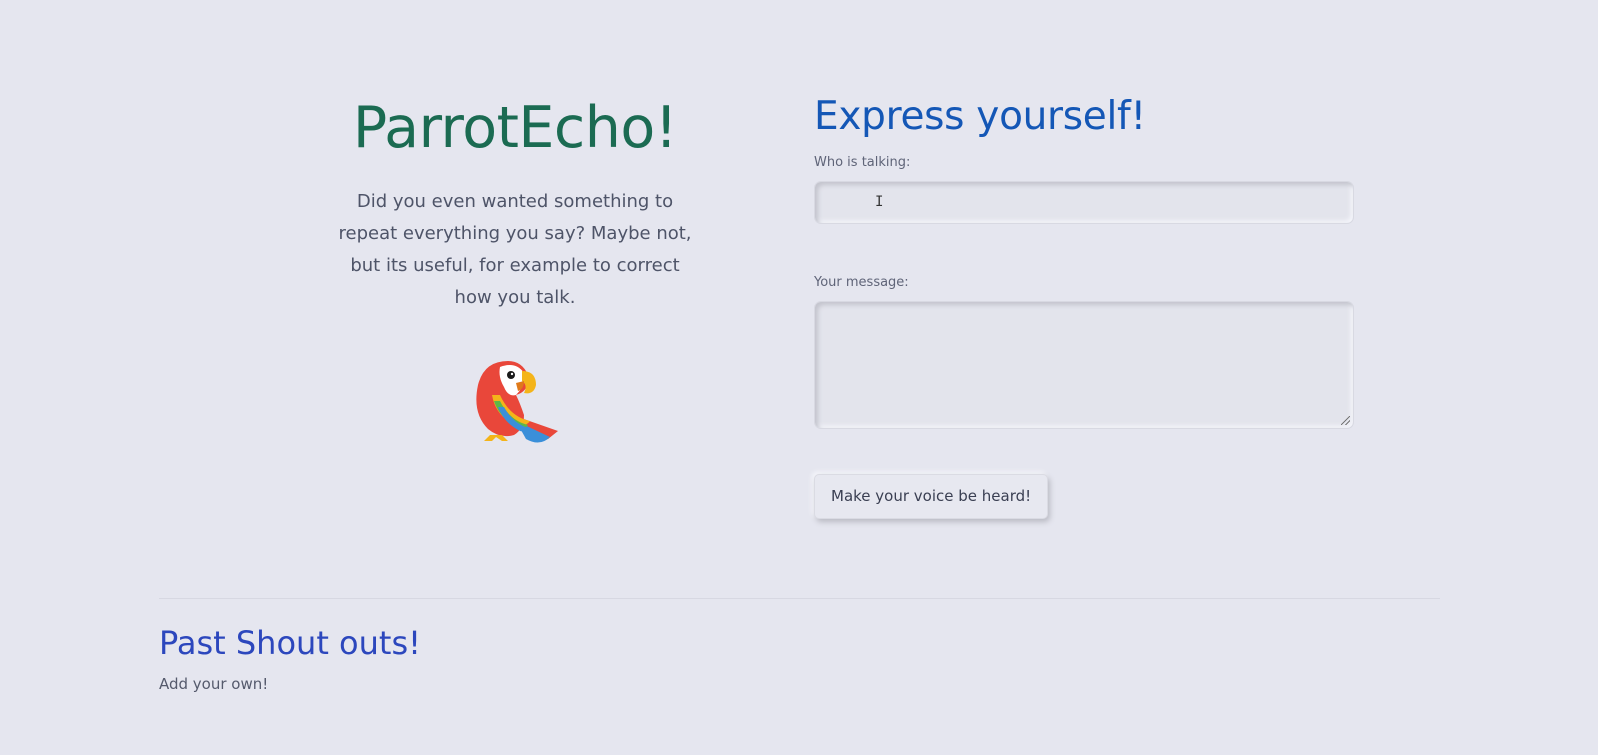 The height and width of the screenshot is (755, 1598). What do you see at coordinates (861, 282) in the screenshot?
I see `message-label: Your message:` at bounding box center [861, 282].